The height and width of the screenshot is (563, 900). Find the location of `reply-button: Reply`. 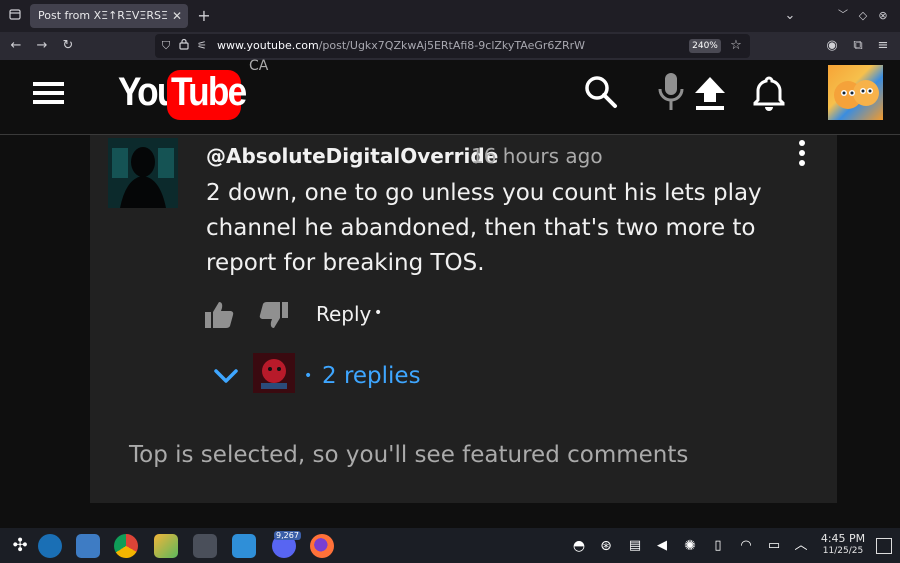

reply-button: Reply is located at coordinates (343, 314).